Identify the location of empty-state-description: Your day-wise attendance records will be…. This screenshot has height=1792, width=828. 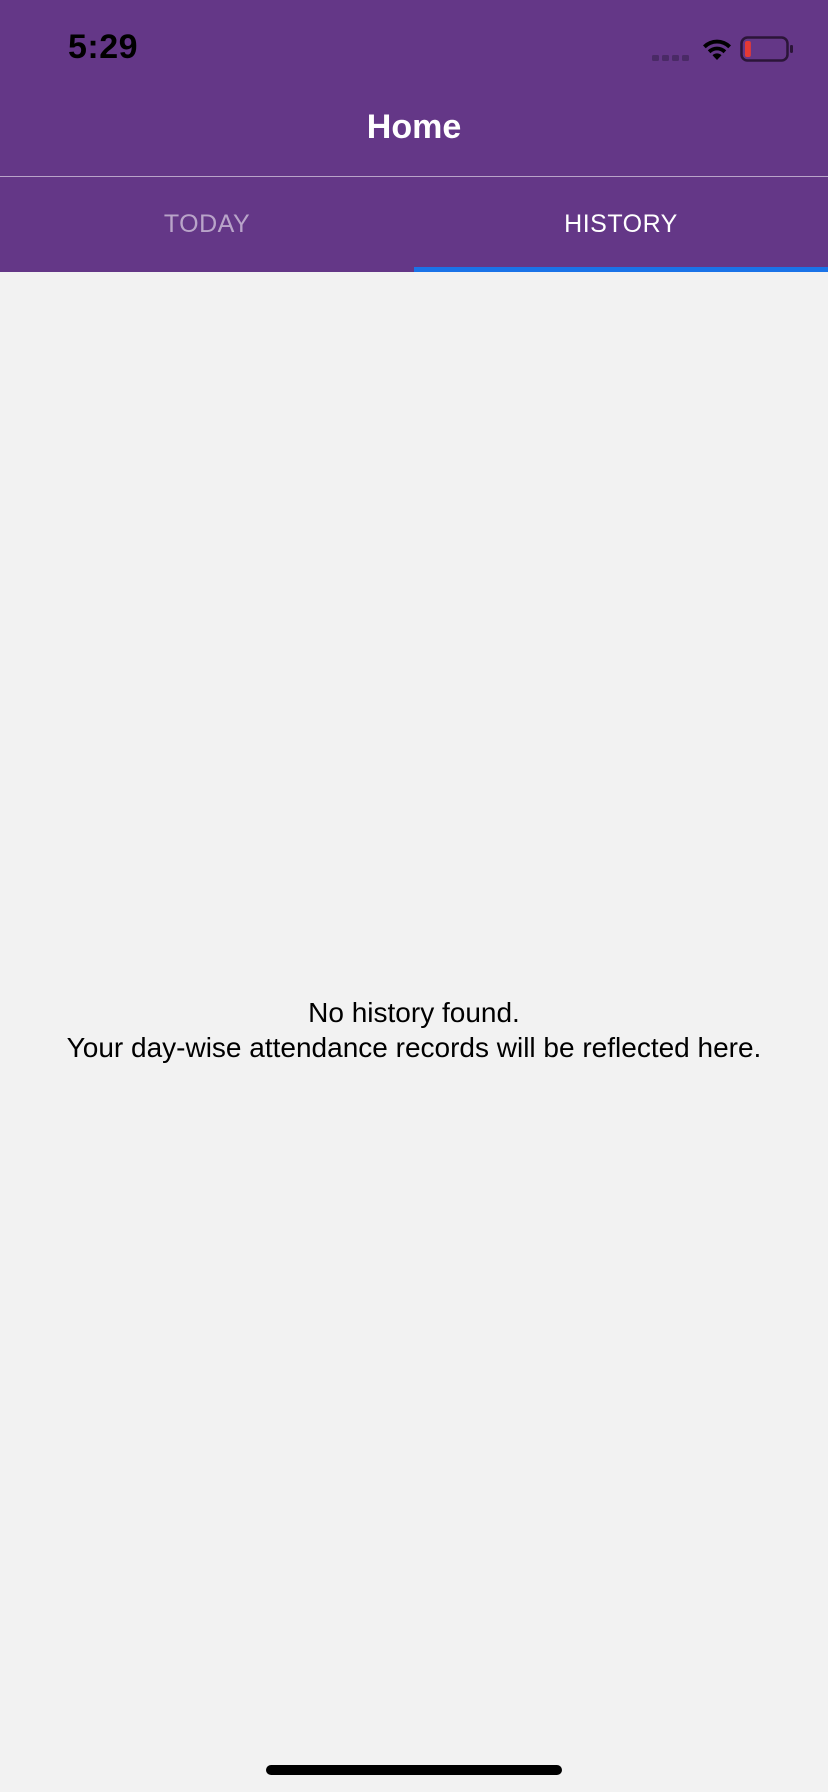
(414, 1047).